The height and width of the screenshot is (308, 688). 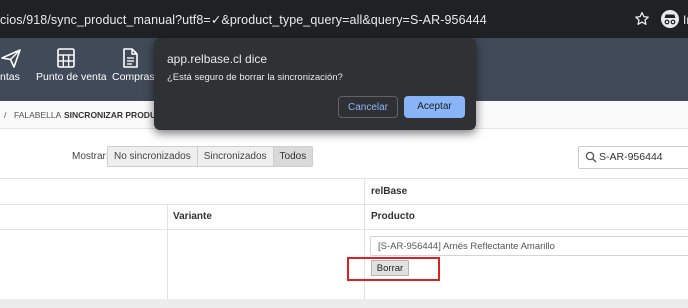 I want to click on nav-item-punto-de-venta: Punto de venta, so click(x=70, y=69).